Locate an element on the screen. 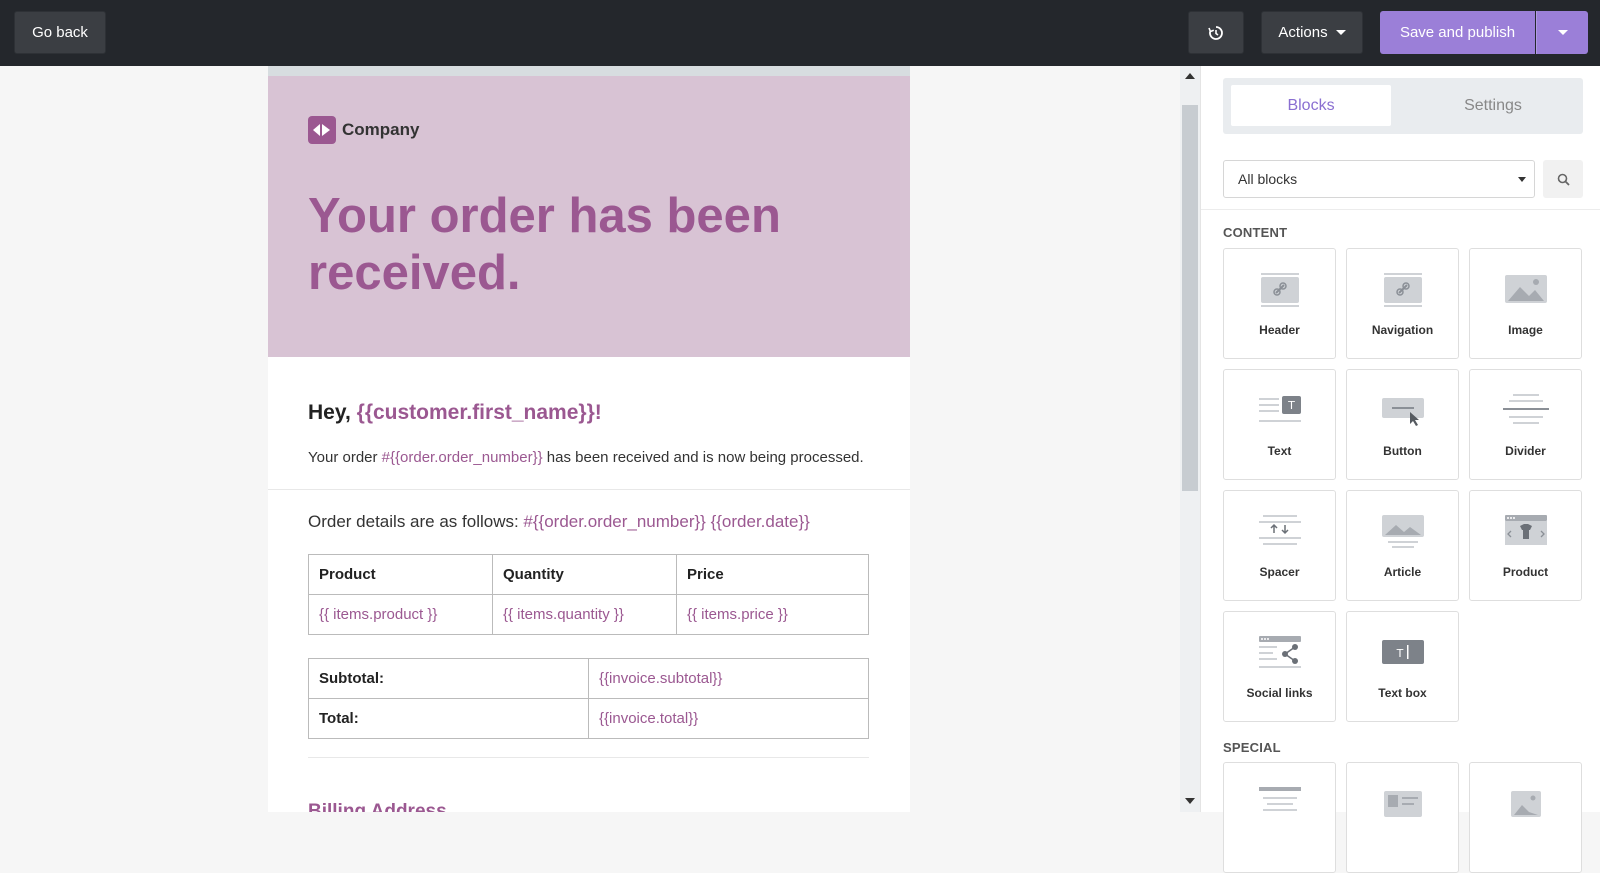 The width and height of the screenshot is (1600, 873). scrollbar-thumb is located at coordinates (1190, 298).